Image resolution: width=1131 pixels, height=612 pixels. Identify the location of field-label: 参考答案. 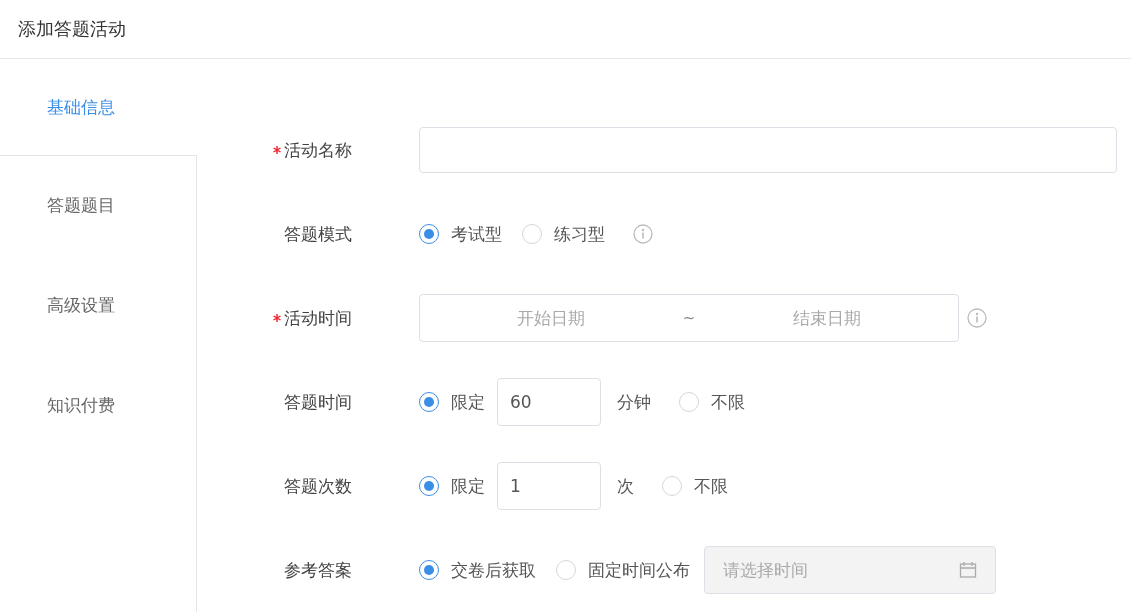
(318, 570).